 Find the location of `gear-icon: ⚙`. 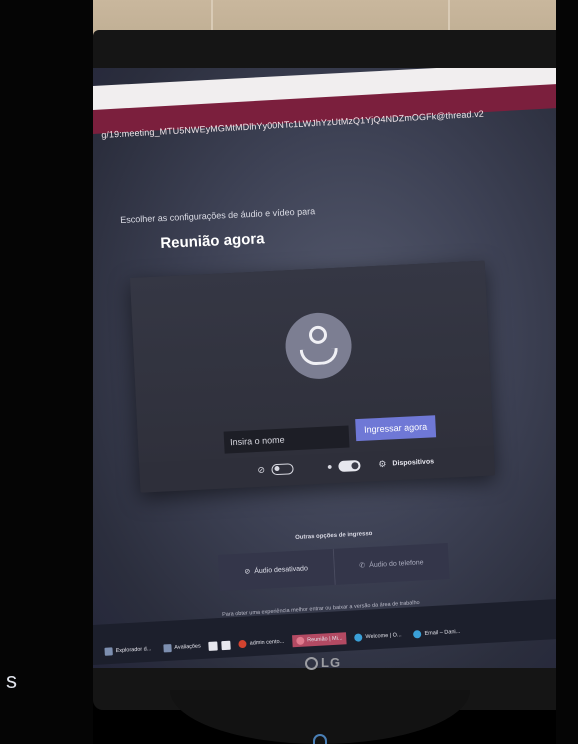

gear-icon: ⚙ is located at coordinates (382, 463).